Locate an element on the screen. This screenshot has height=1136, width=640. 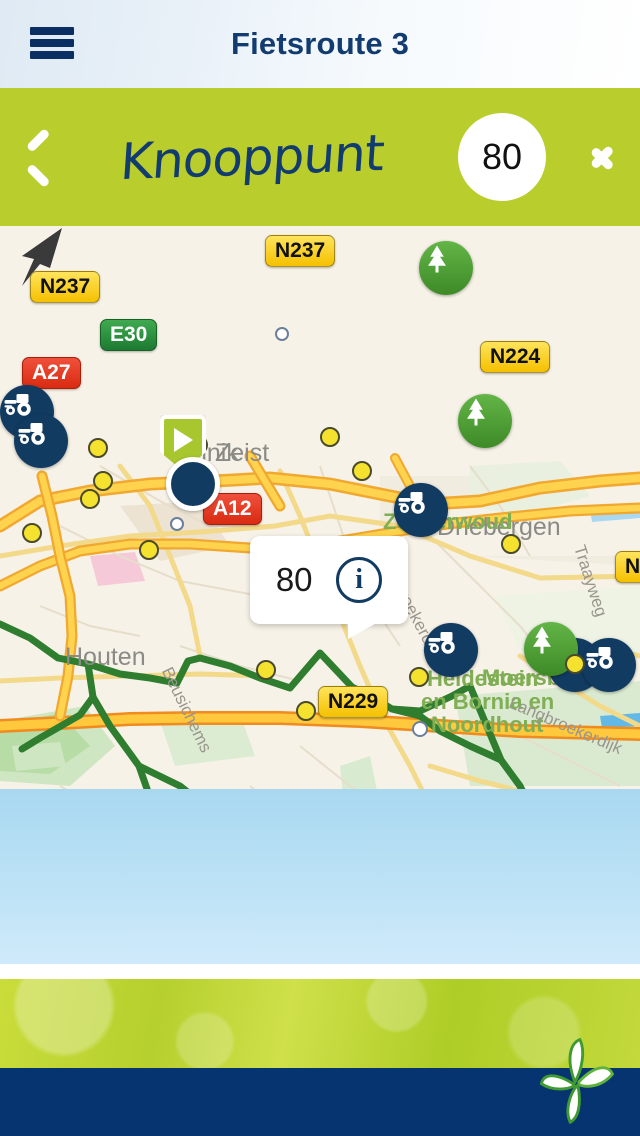
chevron-right-icon is located at coordinates (602, 157).